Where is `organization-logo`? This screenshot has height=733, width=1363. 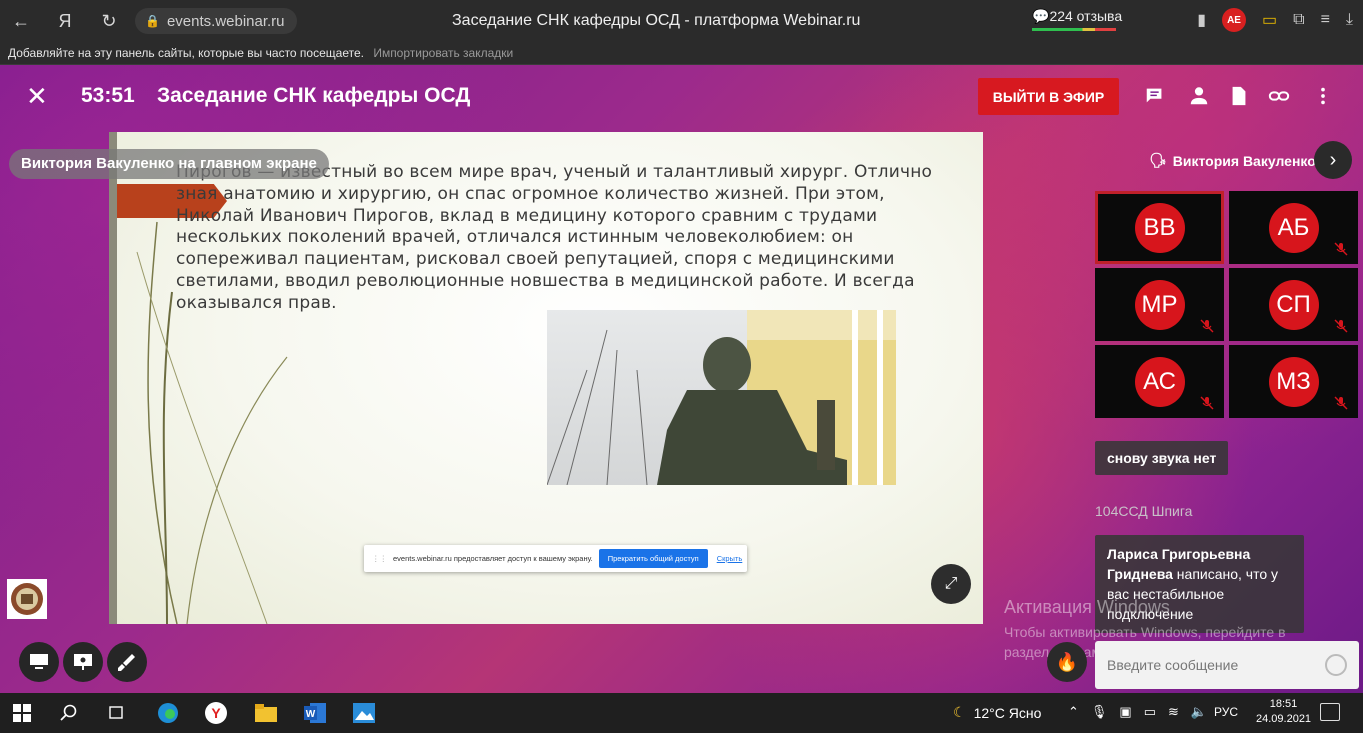 organization-logo is located at coordinates (27, 599).